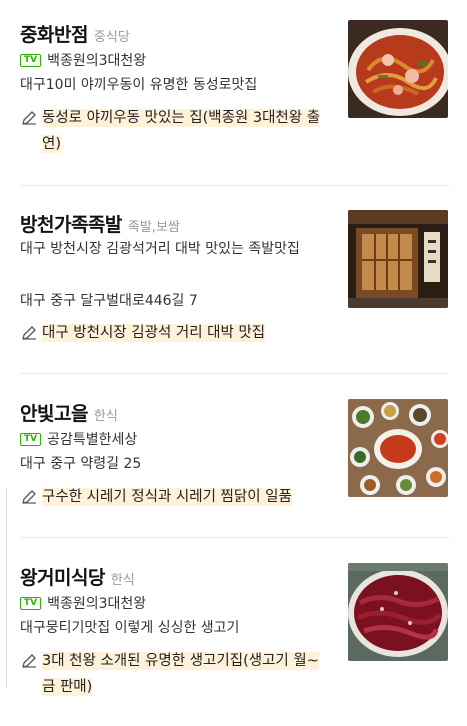  Describe the element at coordinates (167, 497) in the screenshot. I see `review-text: 구수한 시레기 정식과 시레기 찜닭이 일품` at that location.